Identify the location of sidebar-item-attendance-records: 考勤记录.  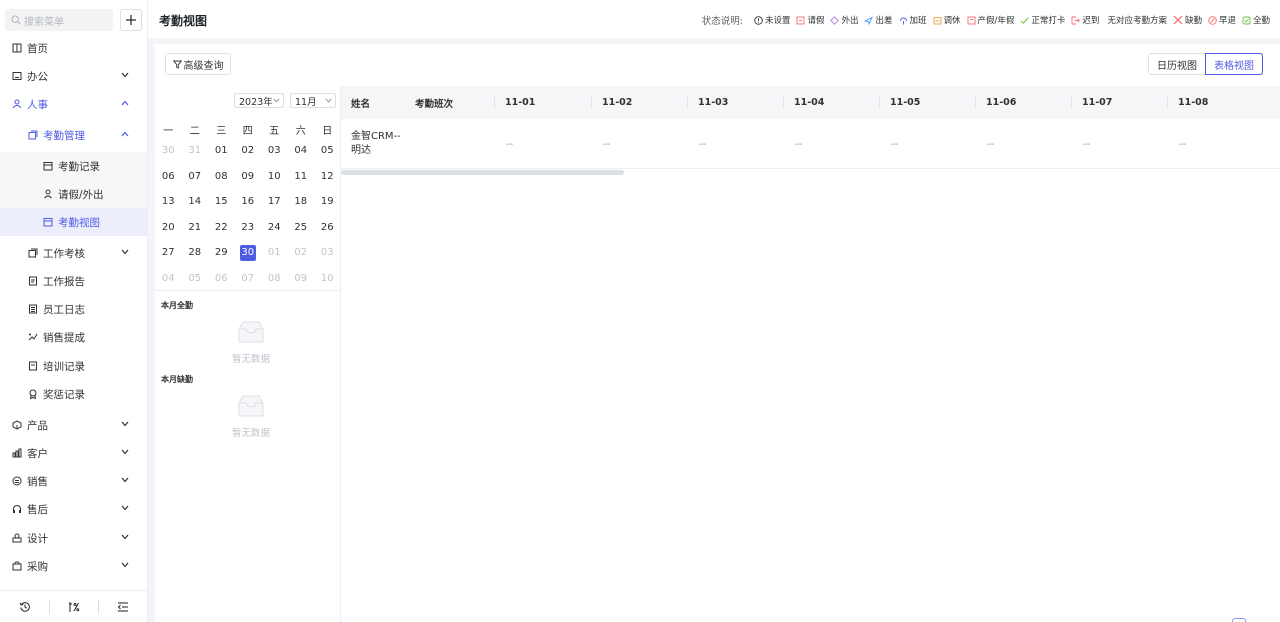
(73, 166).